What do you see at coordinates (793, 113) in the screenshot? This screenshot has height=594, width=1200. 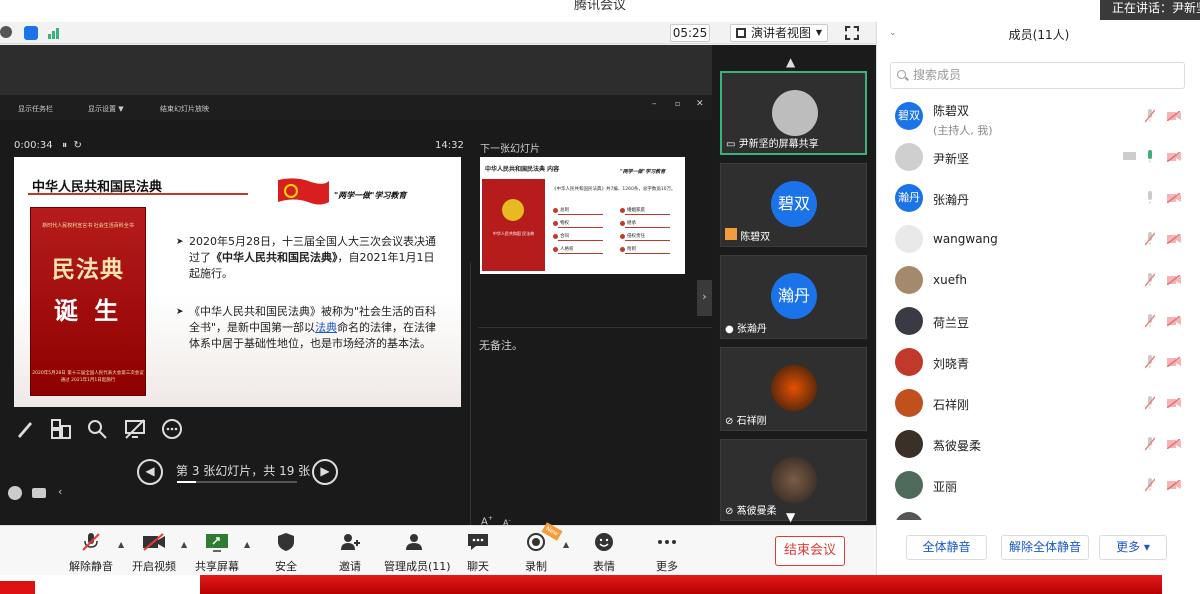 I see `video-tile: ▭ 尹新坚的屏幕共享` at bounding box center [793, 113].